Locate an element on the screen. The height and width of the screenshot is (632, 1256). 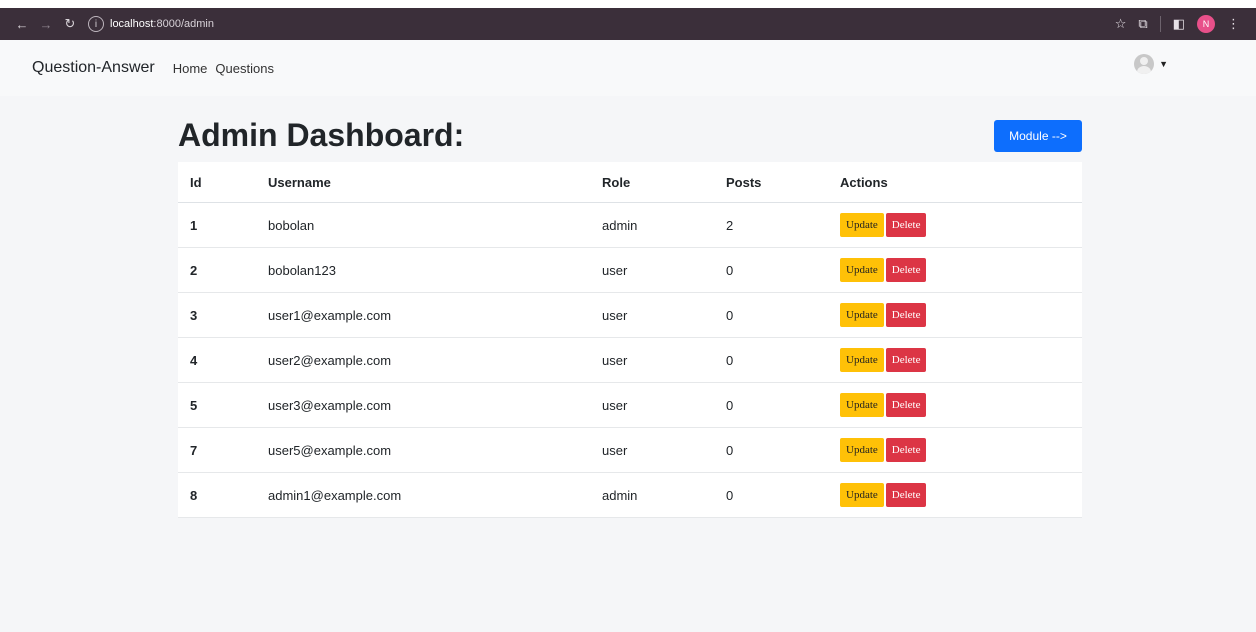
table-row: 2 bobolan123 user 0 Update Delete is located at coordinates (630, 270).